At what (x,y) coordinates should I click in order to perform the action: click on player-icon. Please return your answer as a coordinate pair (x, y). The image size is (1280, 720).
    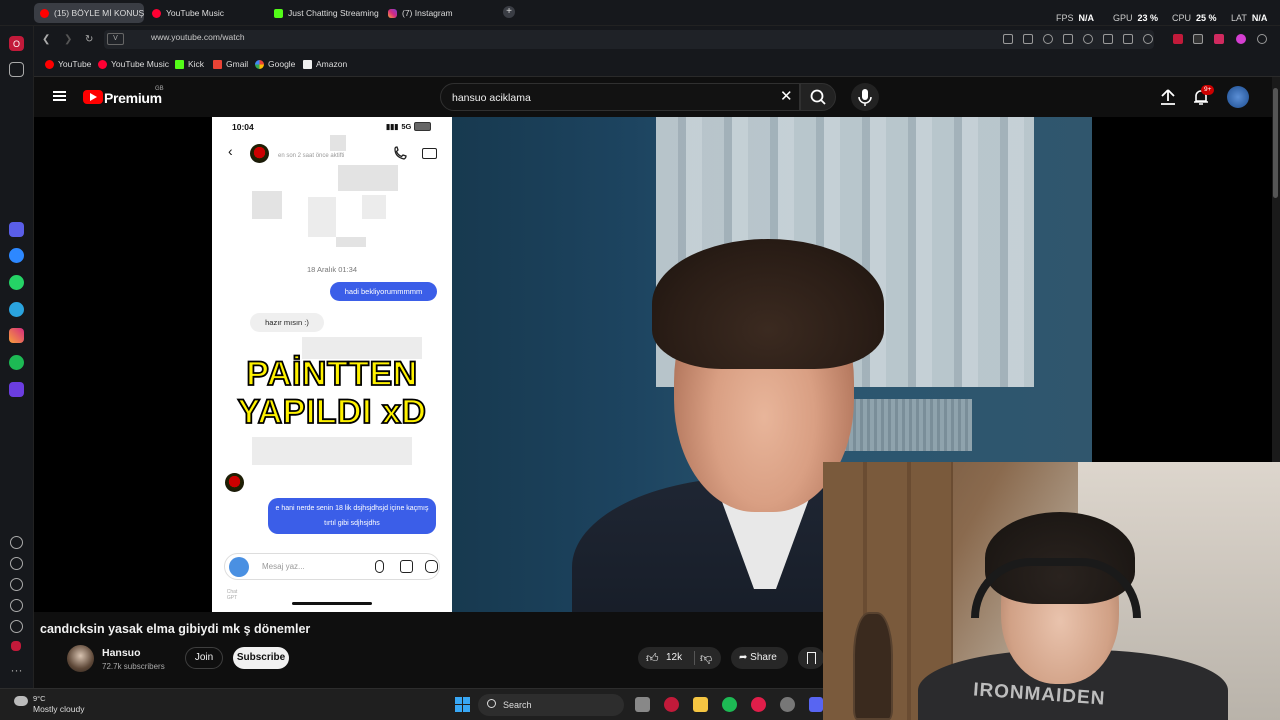
    Looking at the image, I should click on (16, 389).